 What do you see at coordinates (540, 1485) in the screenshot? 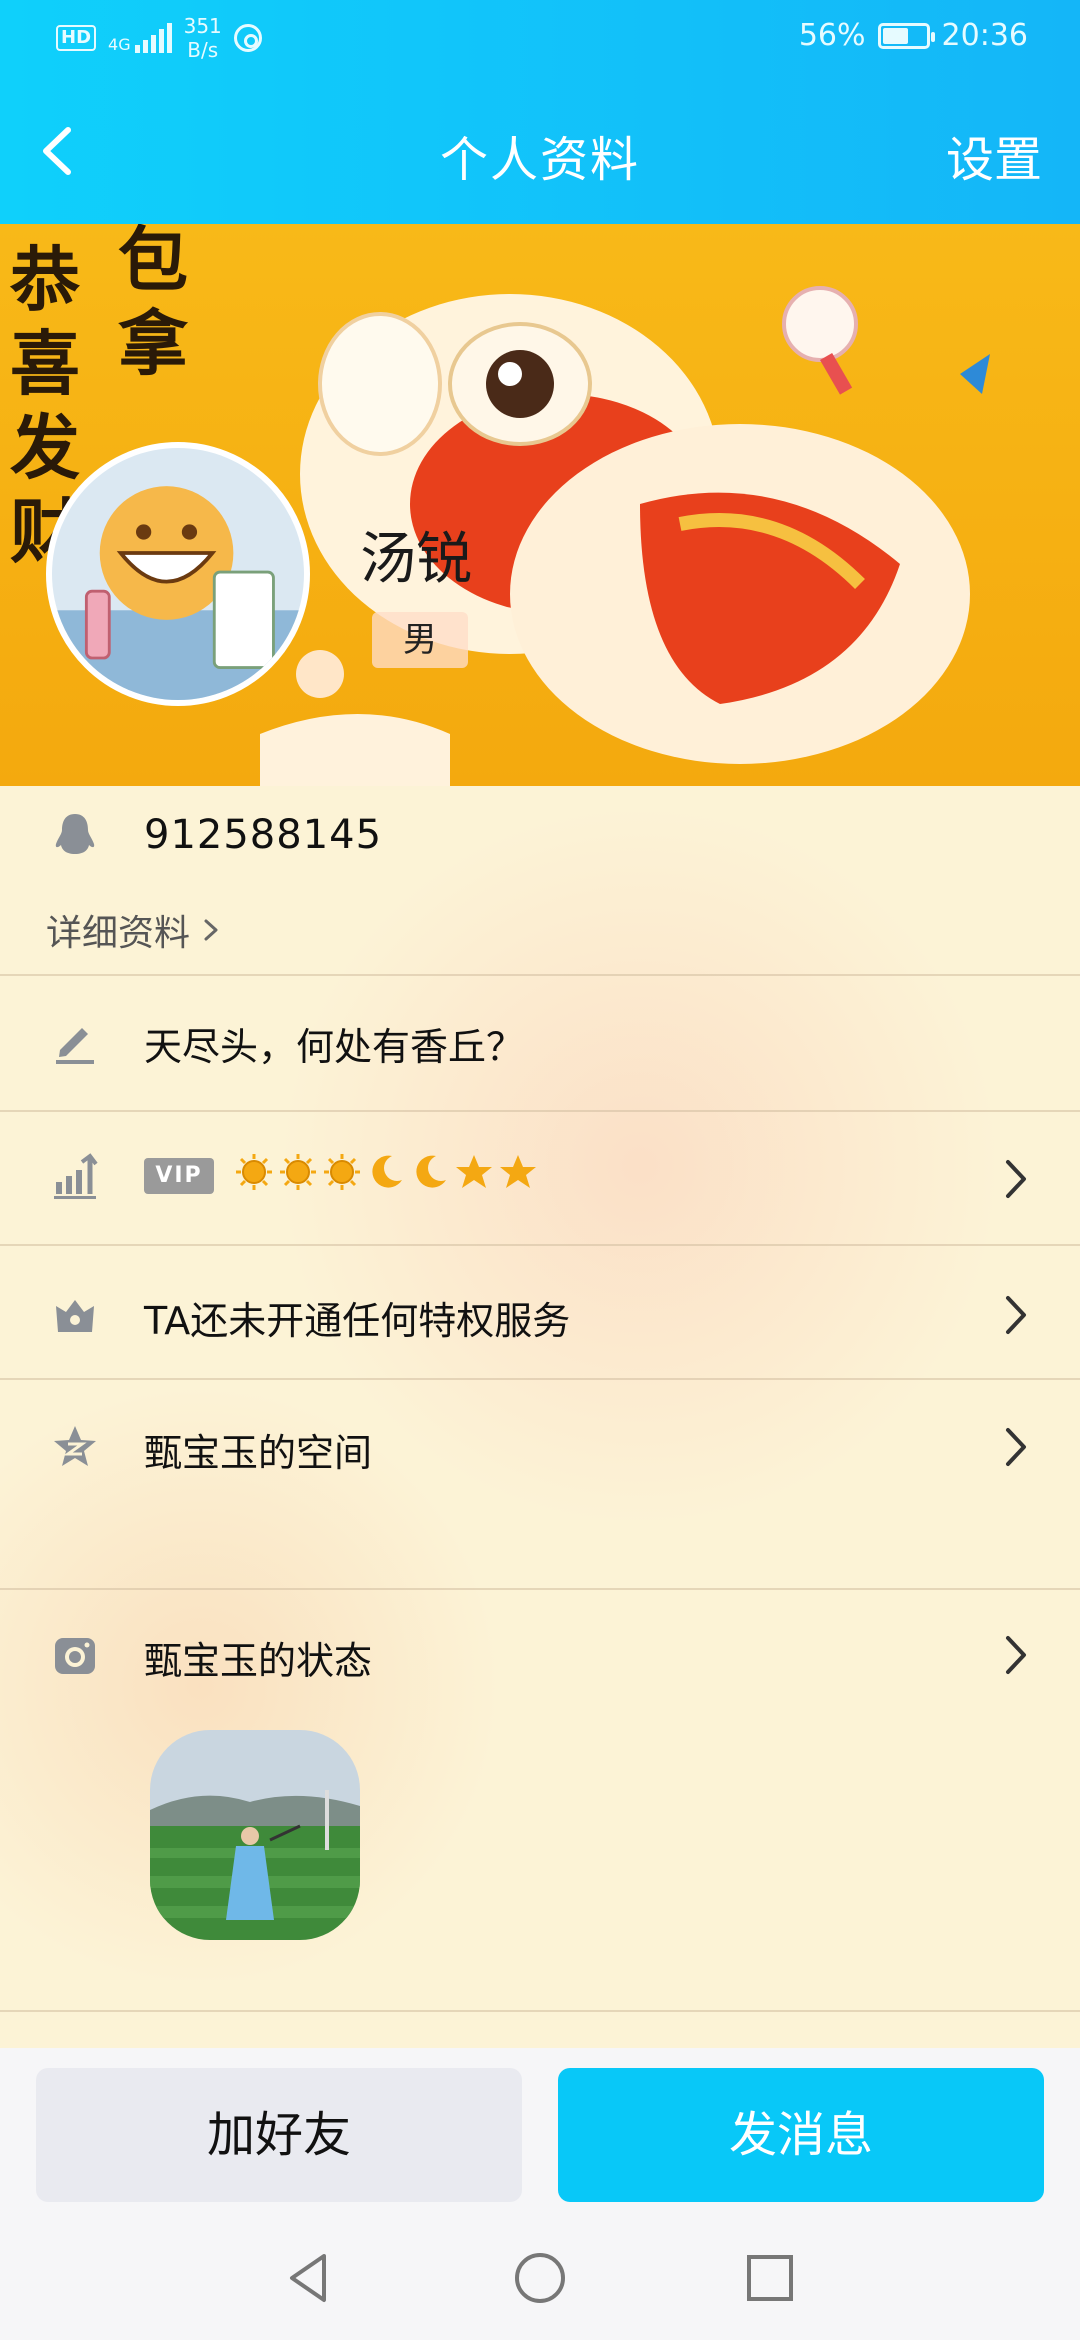
I see `qzone-space-row: 甄宝玉的空间` at bounding box center [540, 1485].